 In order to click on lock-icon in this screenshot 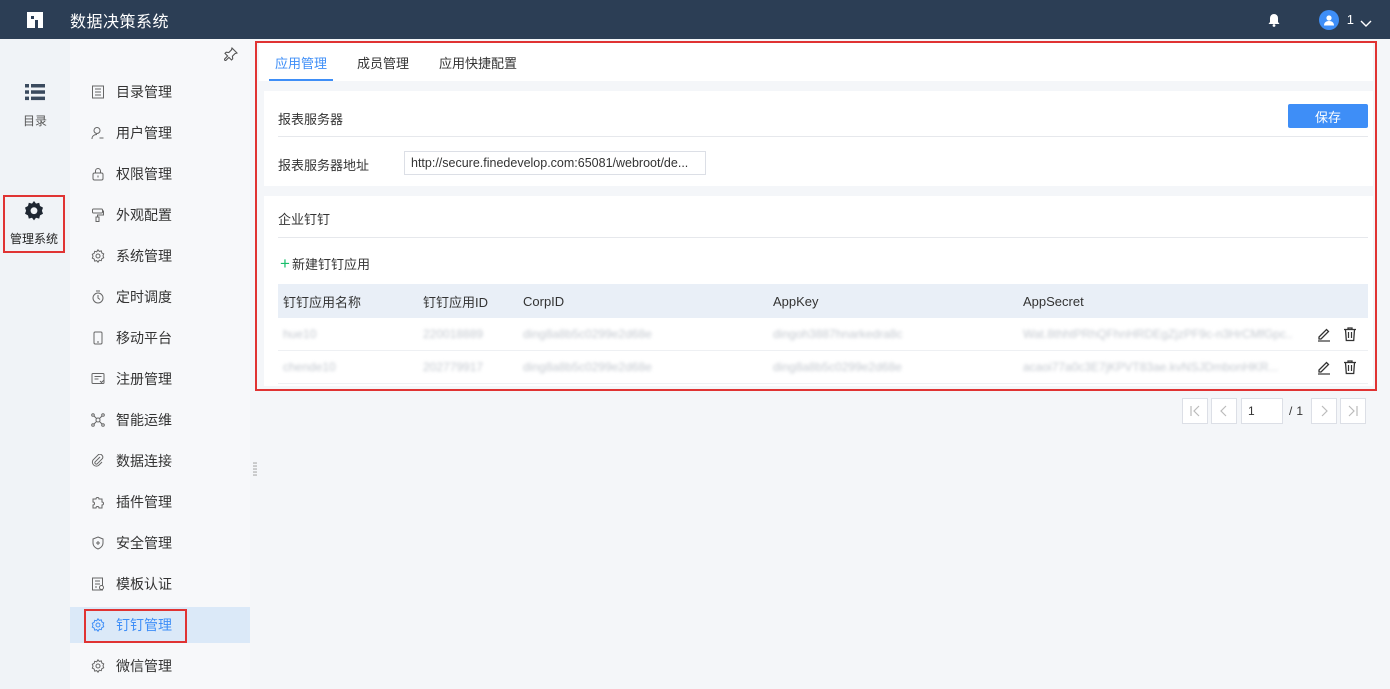, I will do `click(98, 174)`.